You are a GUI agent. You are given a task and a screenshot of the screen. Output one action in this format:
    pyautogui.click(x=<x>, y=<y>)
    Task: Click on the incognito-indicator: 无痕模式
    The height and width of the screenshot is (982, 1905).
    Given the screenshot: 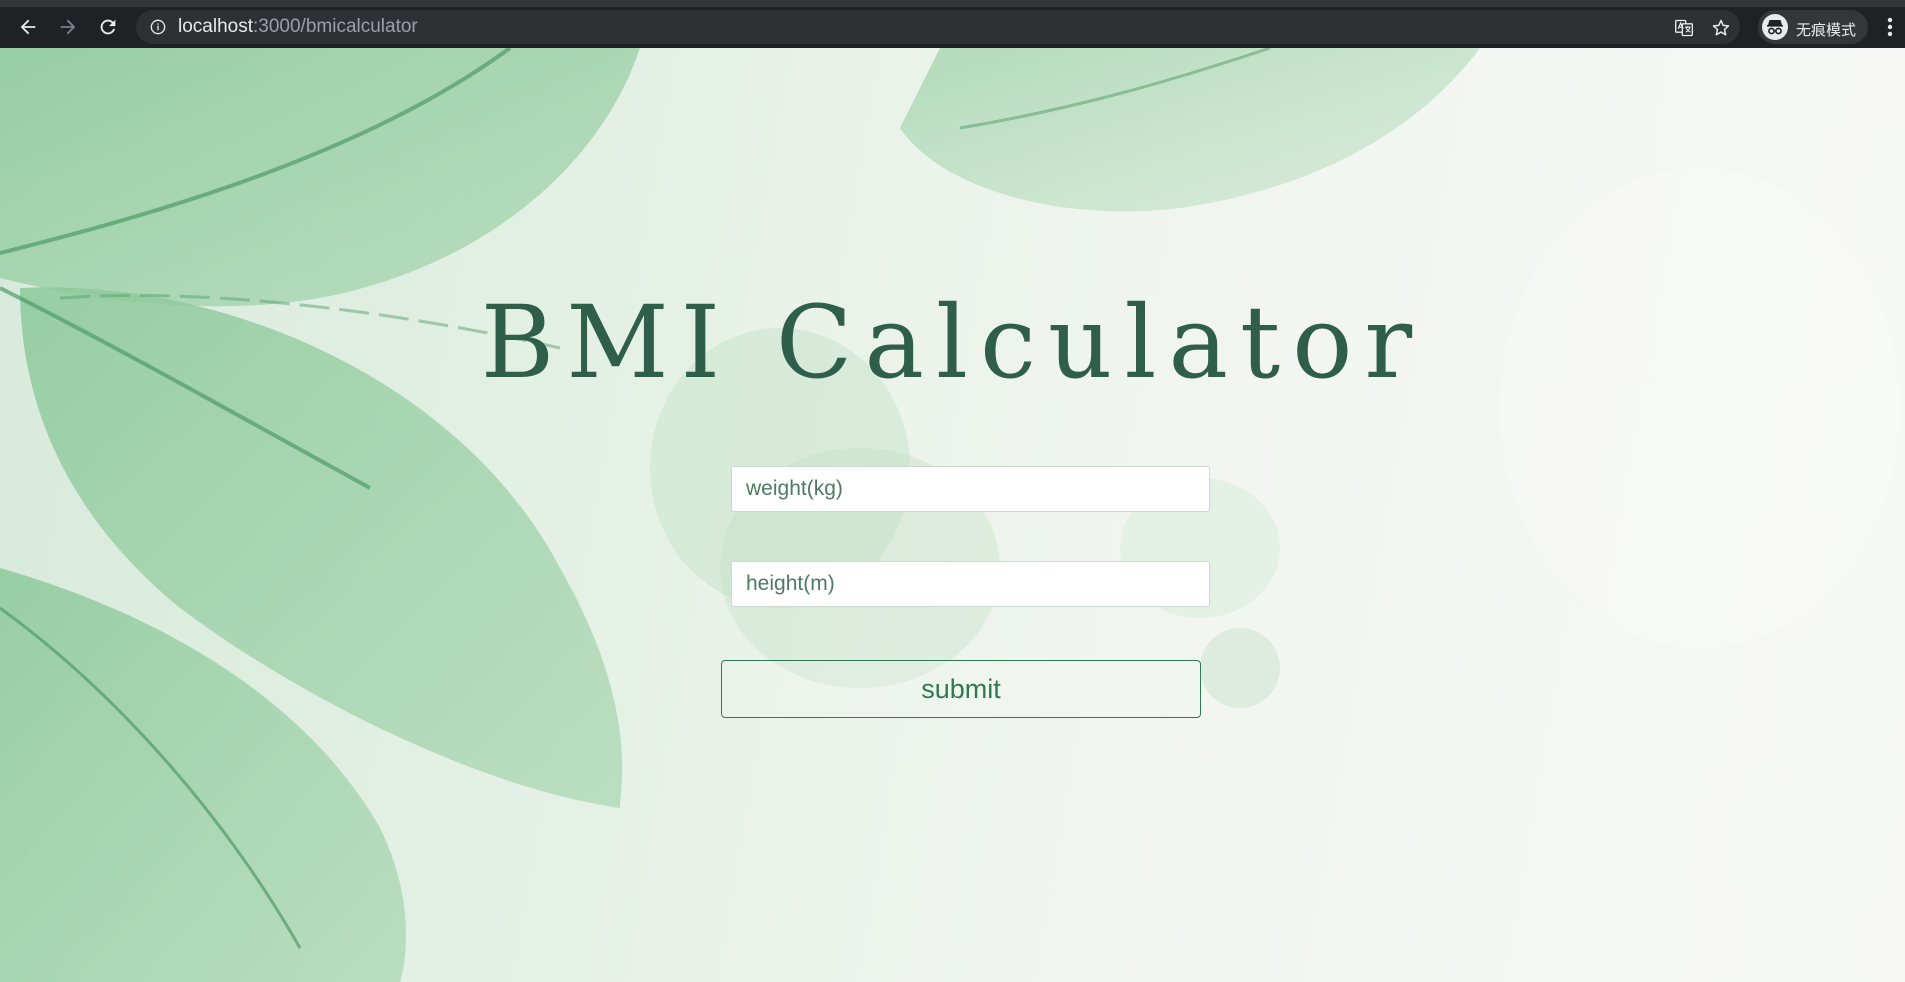 What is the action you would take?
    pyautogui.click(x=1813, y=27)
    